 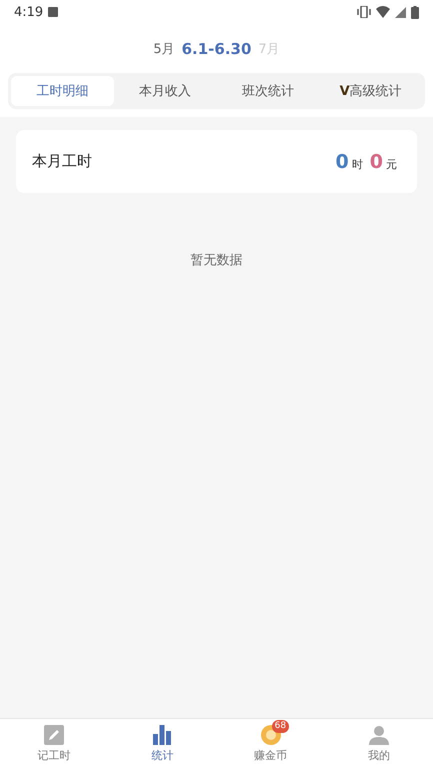 I want to click on tab: 本月收入, so click(x=165, y=91).